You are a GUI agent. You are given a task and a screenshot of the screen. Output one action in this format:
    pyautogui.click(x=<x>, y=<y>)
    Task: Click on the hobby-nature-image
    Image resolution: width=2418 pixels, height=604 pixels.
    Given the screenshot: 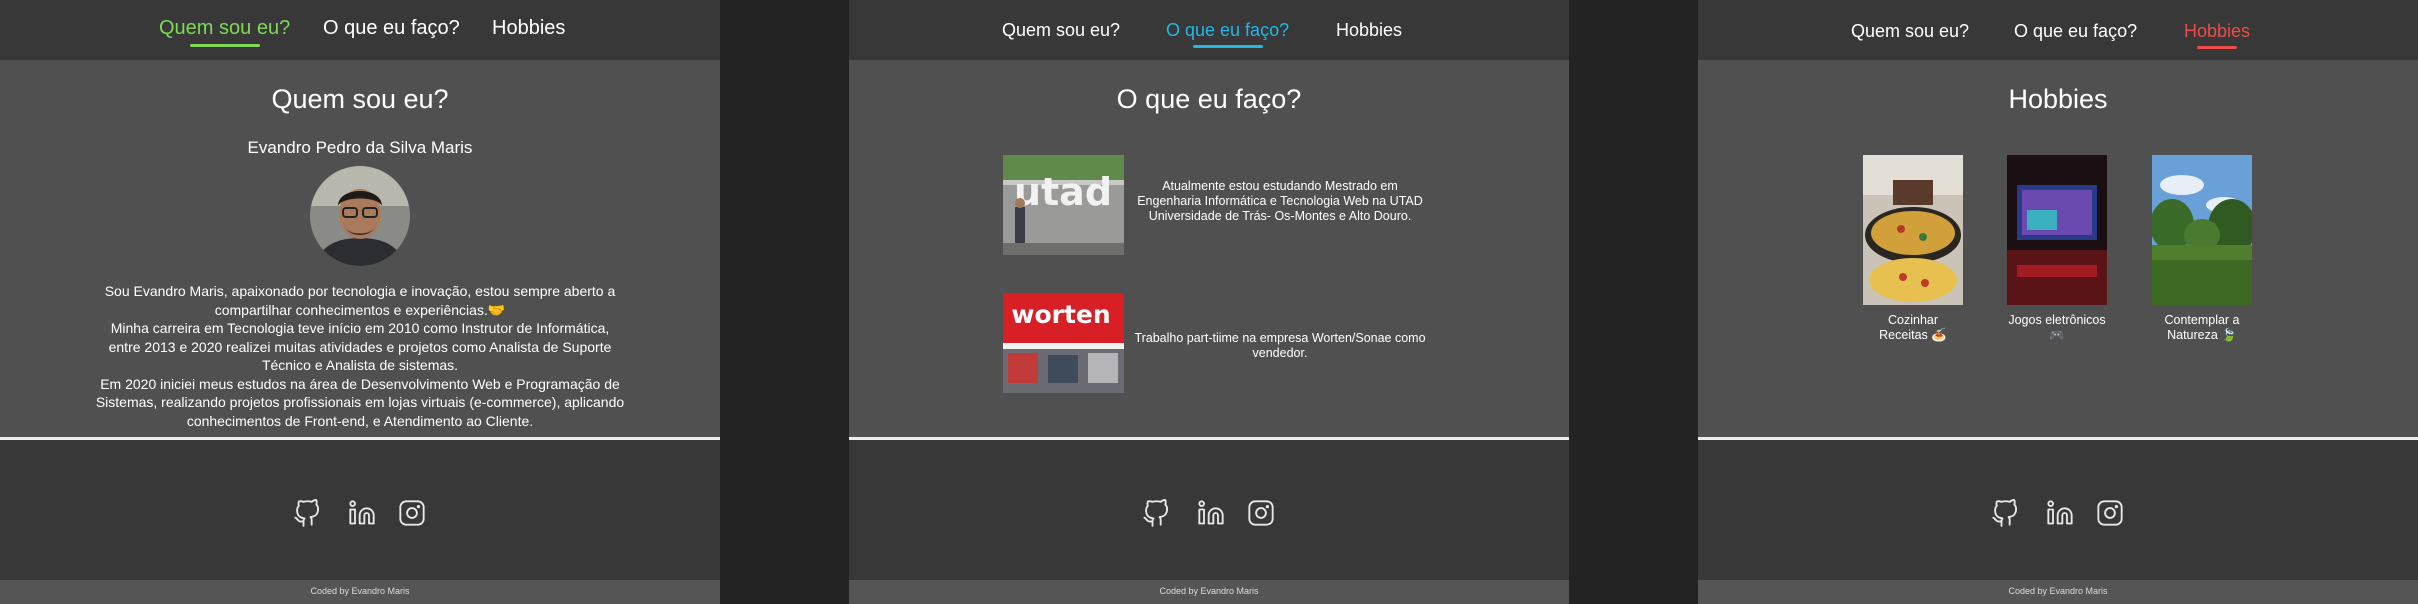 What is the action you would take?
    pyautogui.click(x=2202, y=230)
    